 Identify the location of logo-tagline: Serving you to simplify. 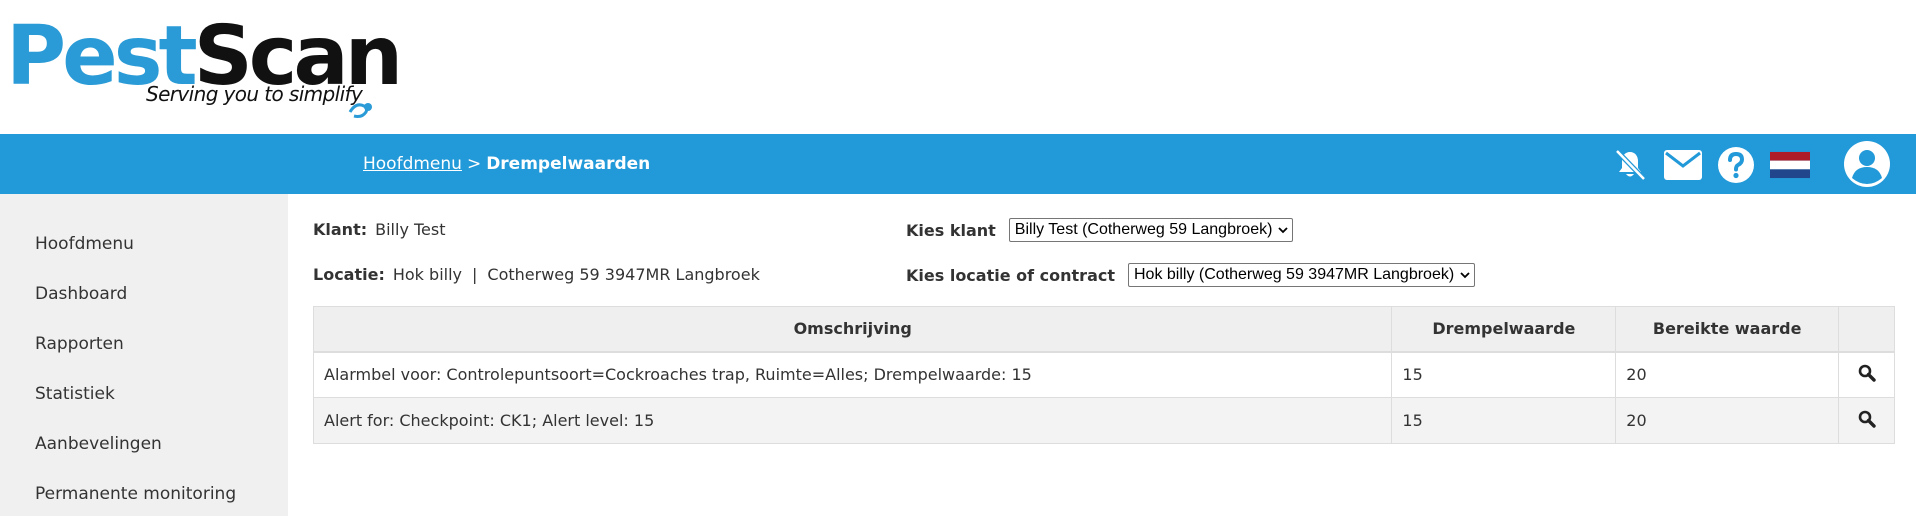
(254, 94).